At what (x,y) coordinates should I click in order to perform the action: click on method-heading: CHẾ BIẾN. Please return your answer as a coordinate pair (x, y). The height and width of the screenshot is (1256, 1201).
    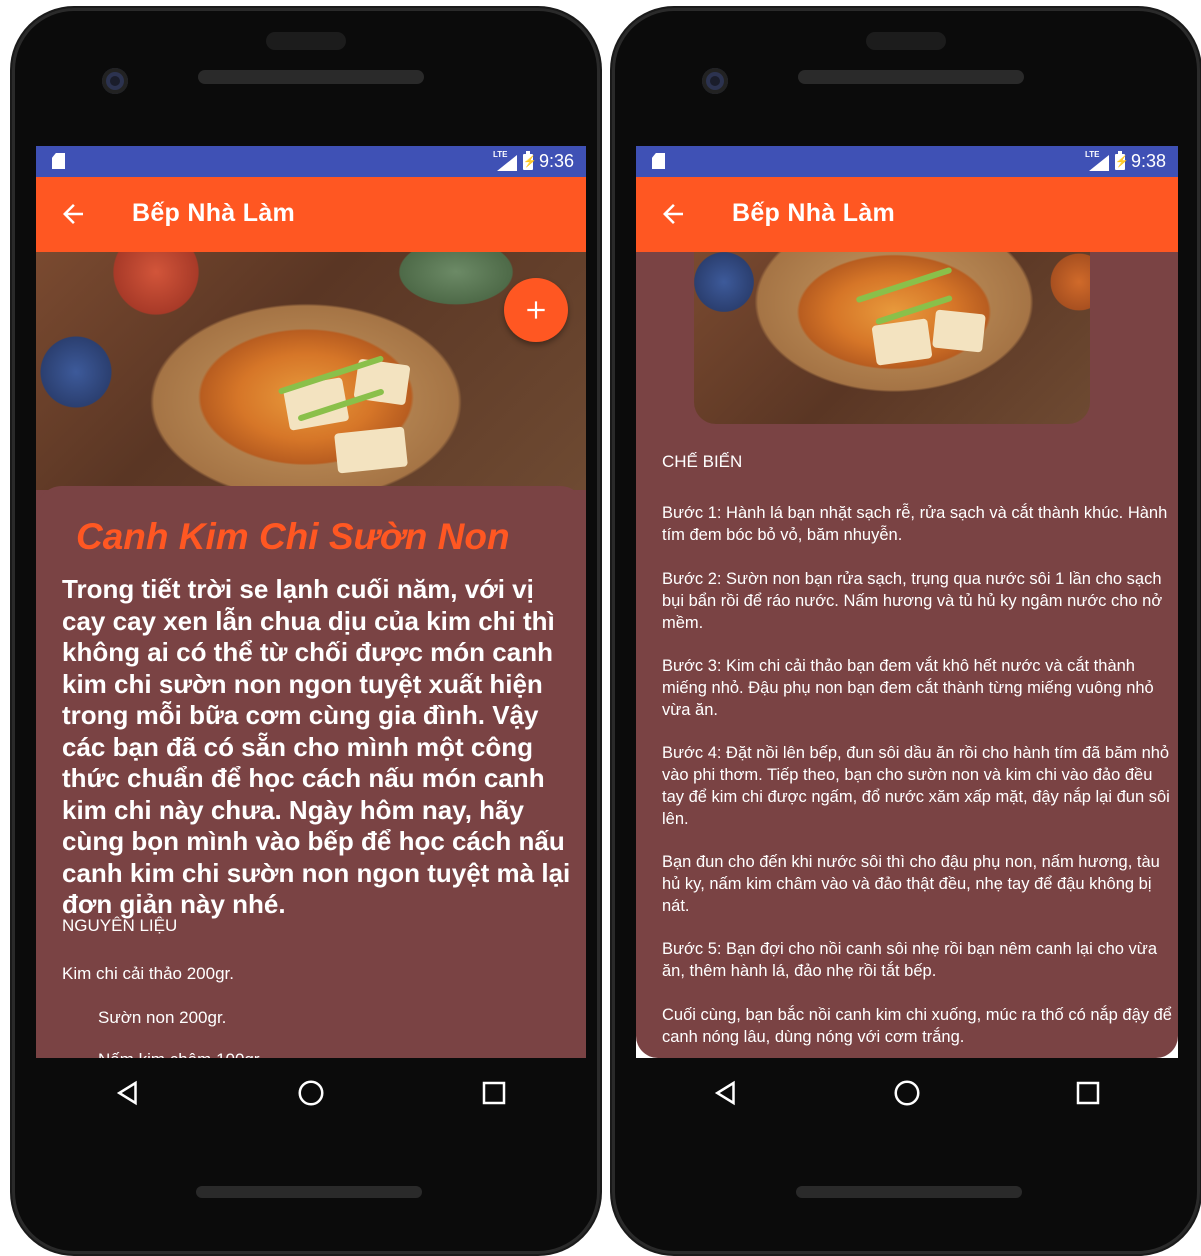
    Looking at the image, I should click on (702, 461).